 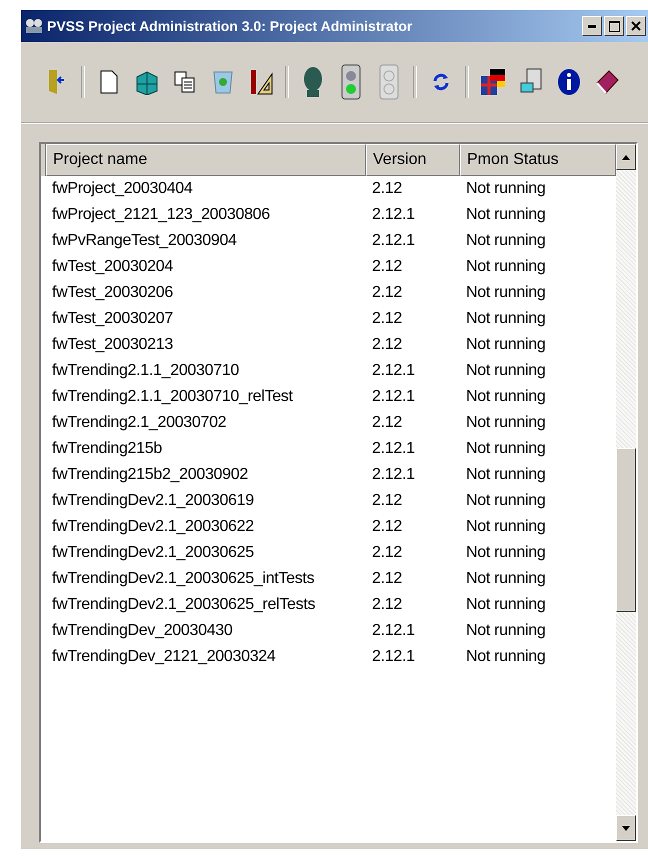 What do you see at coordinates (205, 579) in the screenshot?
I see `project-name-cell: fwTrendingDev2.1_20030625_intTests` at bounding box center [205, 579].